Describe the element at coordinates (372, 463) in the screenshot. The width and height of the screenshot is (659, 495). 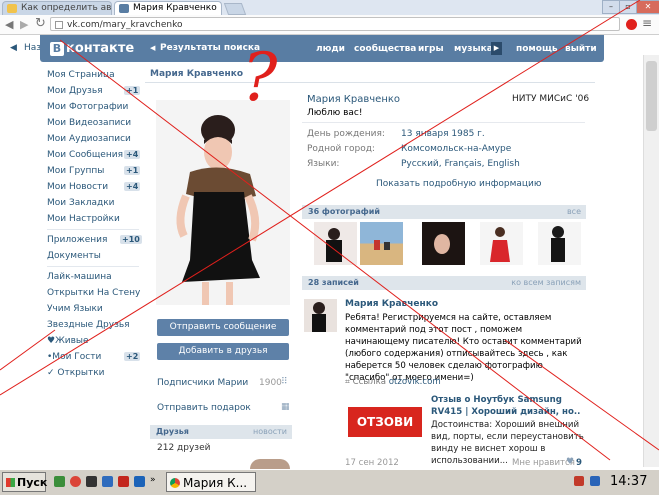
I see `post-date: 17 сен 2012` at that location.